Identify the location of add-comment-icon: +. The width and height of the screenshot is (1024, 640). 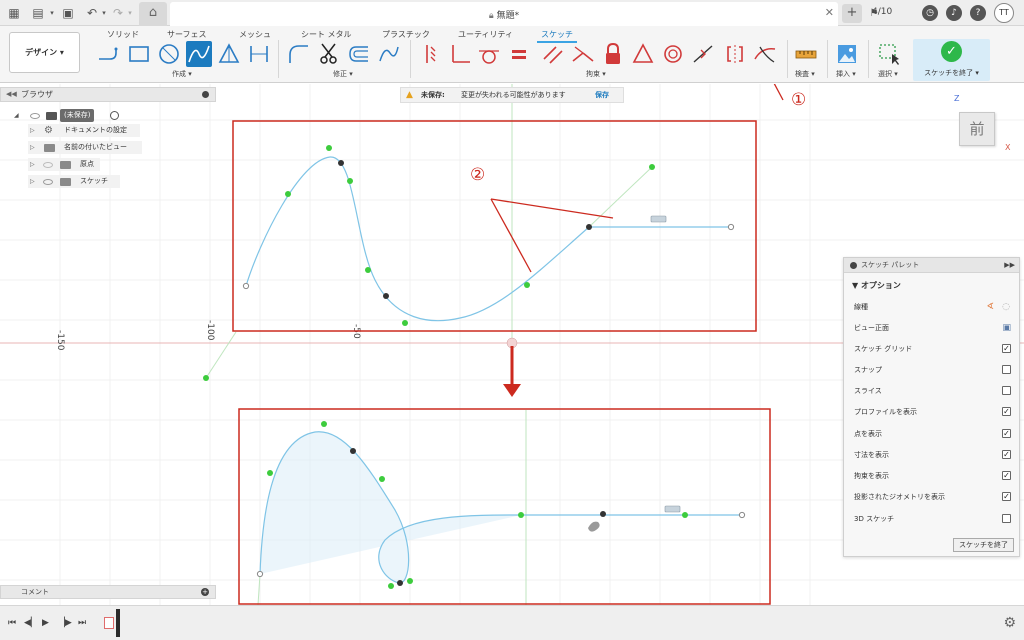
(205, 592).